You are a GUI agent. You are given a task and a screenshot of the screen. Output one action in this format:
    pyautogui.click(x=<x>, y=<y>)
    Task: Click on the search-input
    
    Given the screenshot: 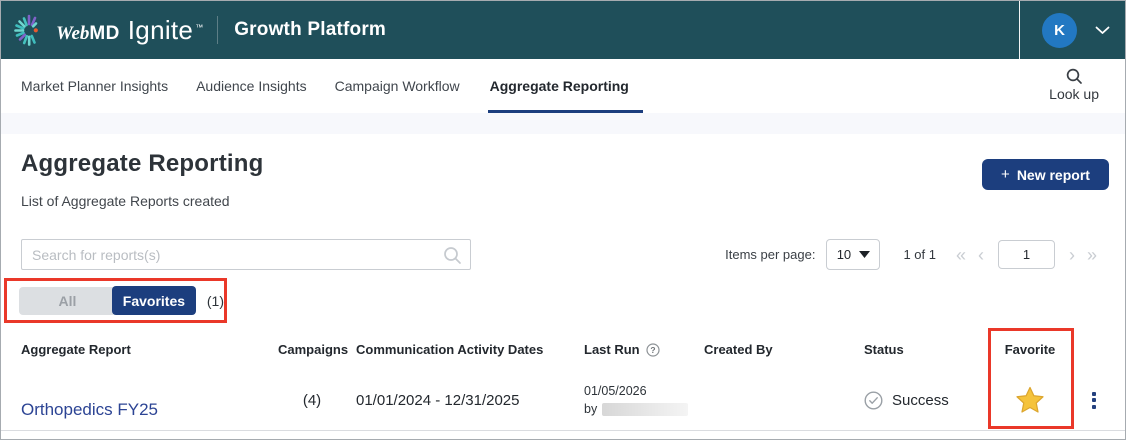 What is the action you would take?
    pyautogui.click(x=232, y=254)
    